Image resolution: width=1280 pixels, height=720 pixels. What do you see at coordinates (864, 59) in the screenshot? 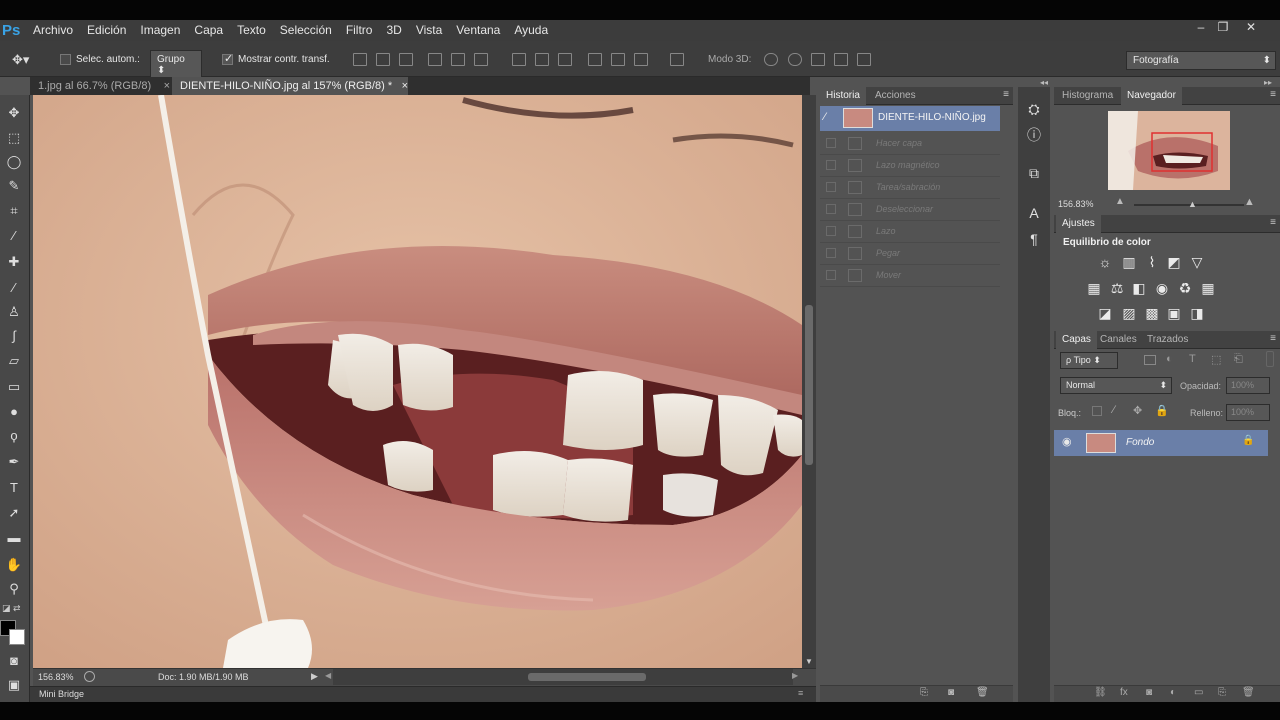
I see `scale-3d-icon` at bounding box center [864, 59].